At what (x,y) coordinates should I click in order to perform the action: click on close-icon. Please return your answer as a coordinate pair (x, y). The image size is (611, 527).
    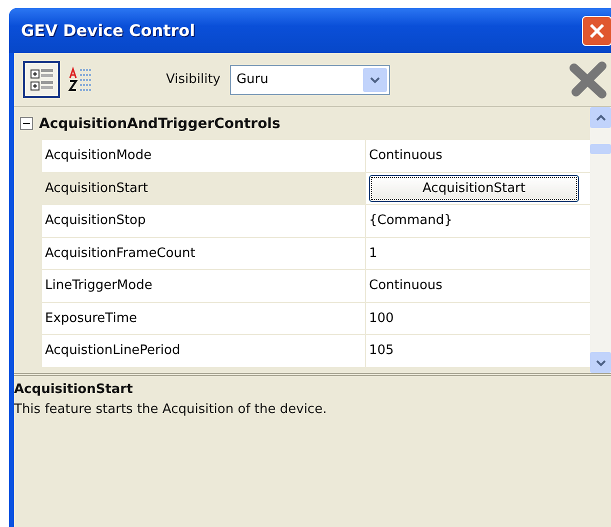
    Looking at the image, I should click on (597, 31).